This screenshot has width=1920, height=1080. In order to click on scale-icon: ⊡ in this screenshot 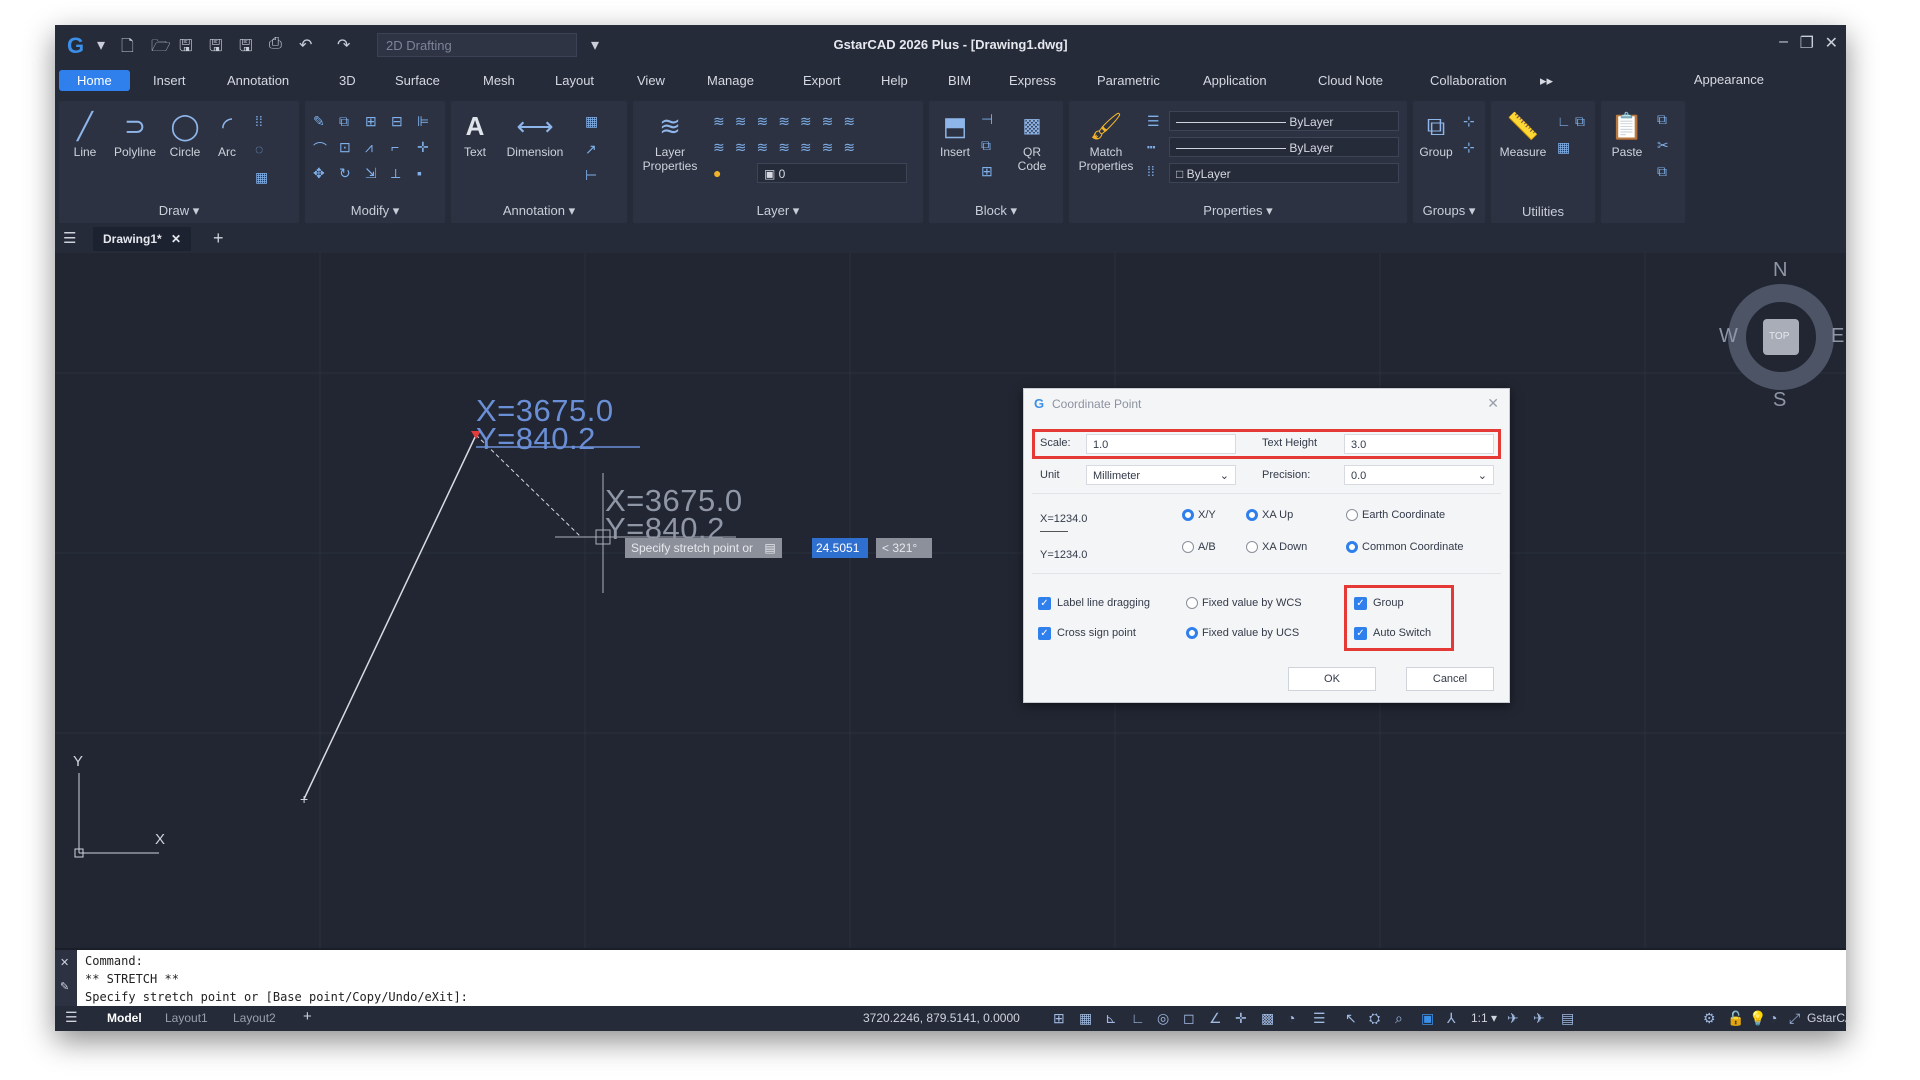, I will do `click(345, 147)`.